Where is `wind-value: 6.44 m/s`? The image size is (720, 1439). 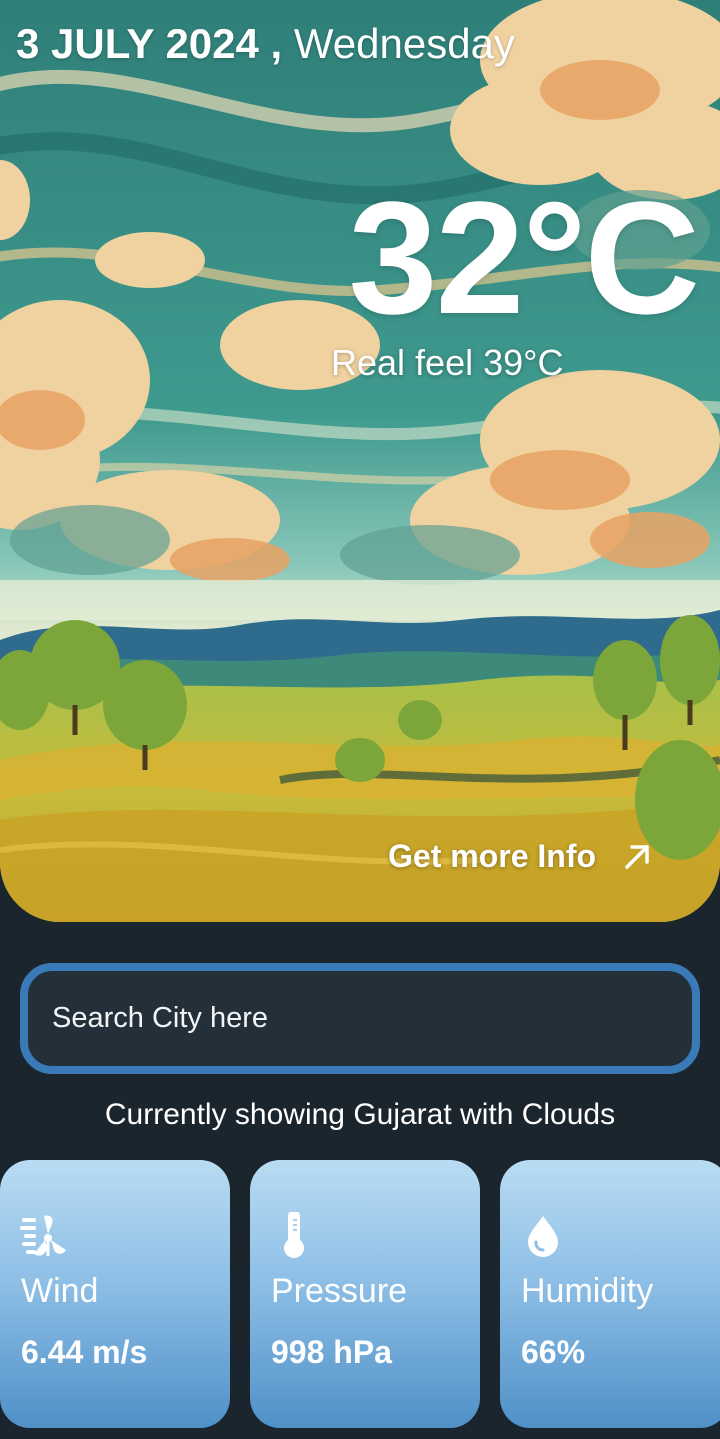
wind-value: 6.44 m/s is located at coordinates (84, 1352).